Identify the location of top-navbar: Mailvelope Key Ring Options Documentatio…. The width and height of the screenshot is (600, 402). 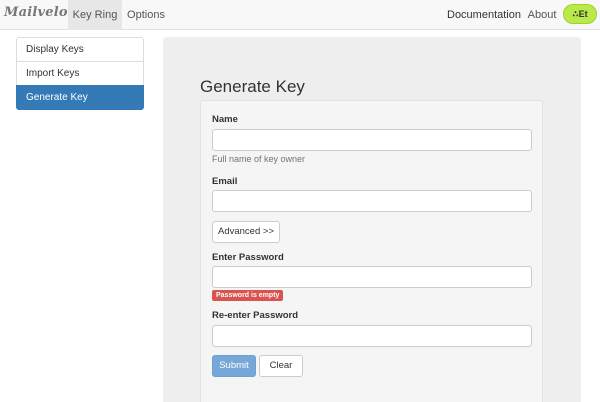
(300, 15).